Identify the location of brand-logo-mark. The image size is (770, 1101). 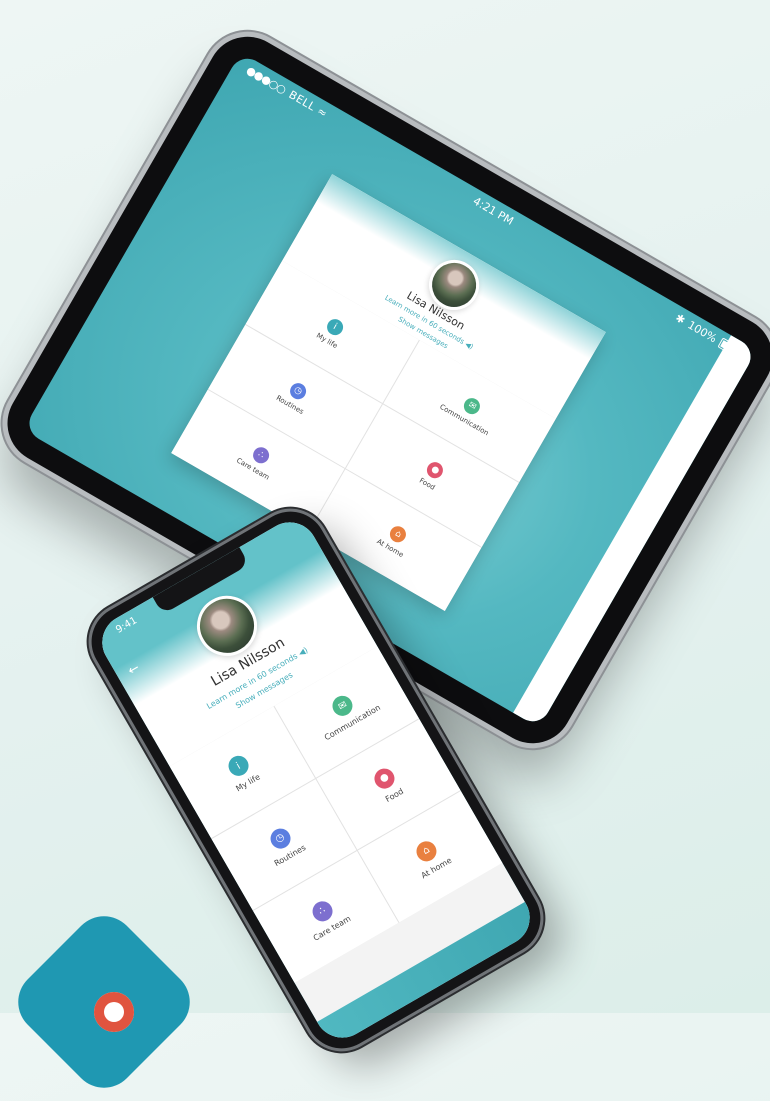
(114, 1012).